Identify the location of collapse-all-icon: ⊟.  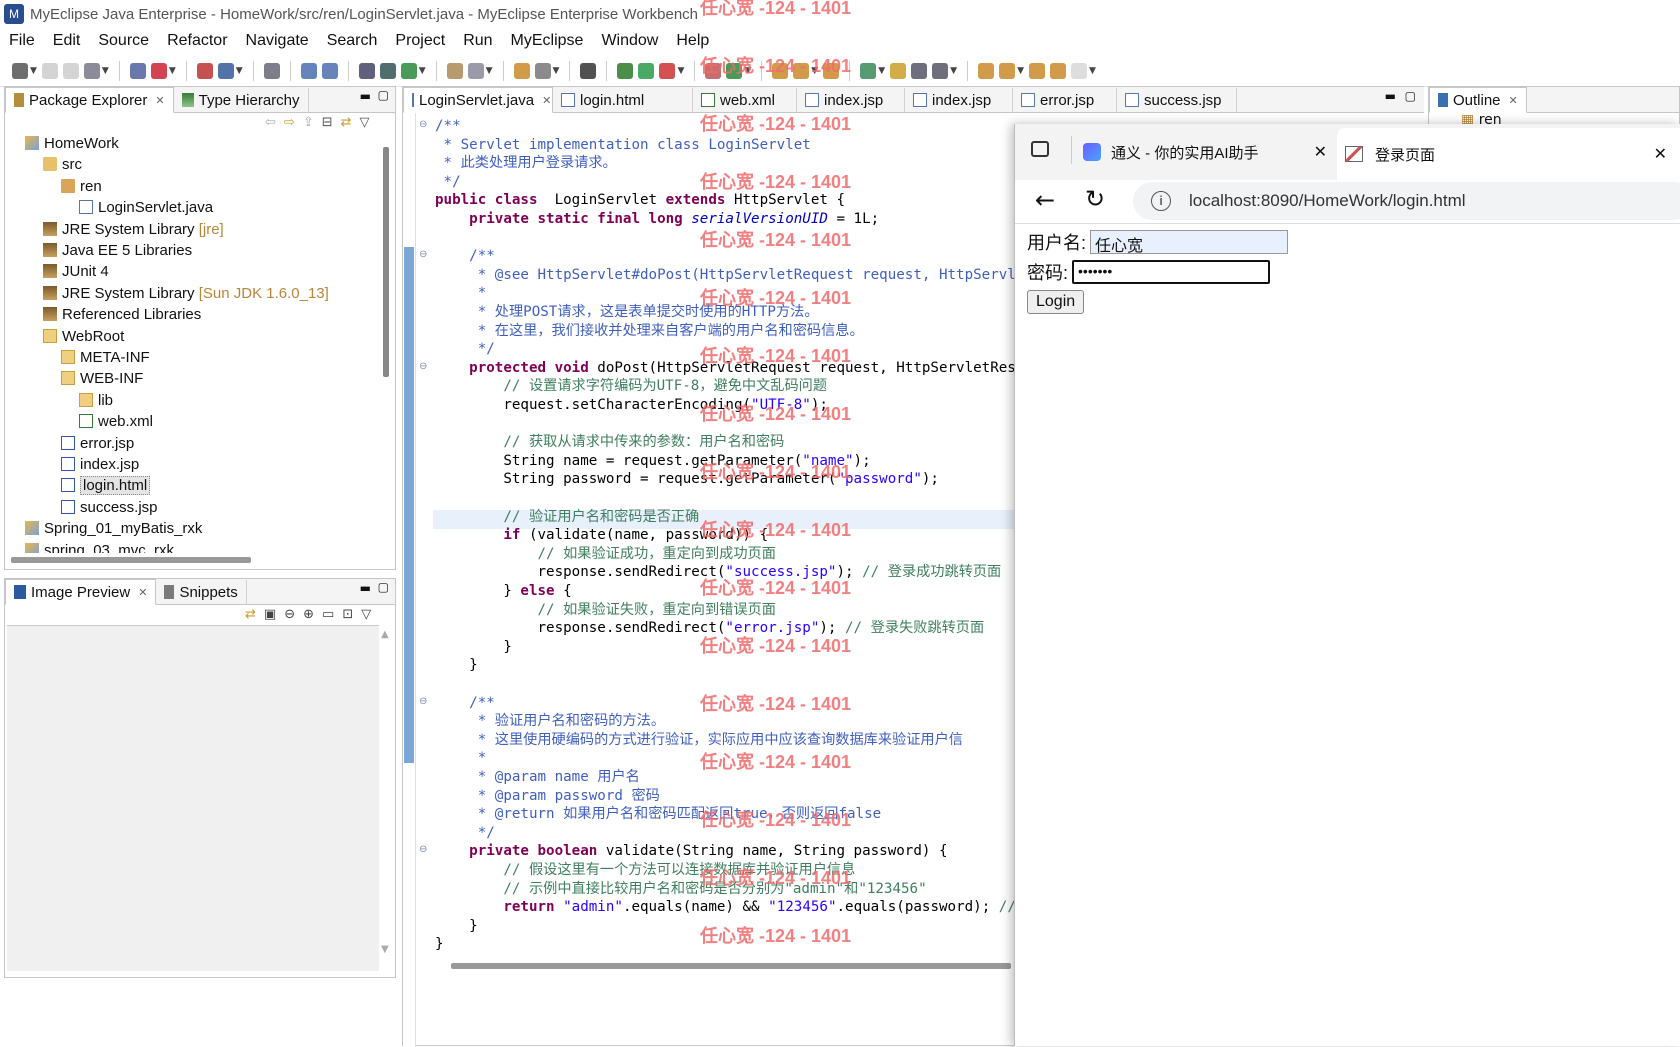
(327, 122).